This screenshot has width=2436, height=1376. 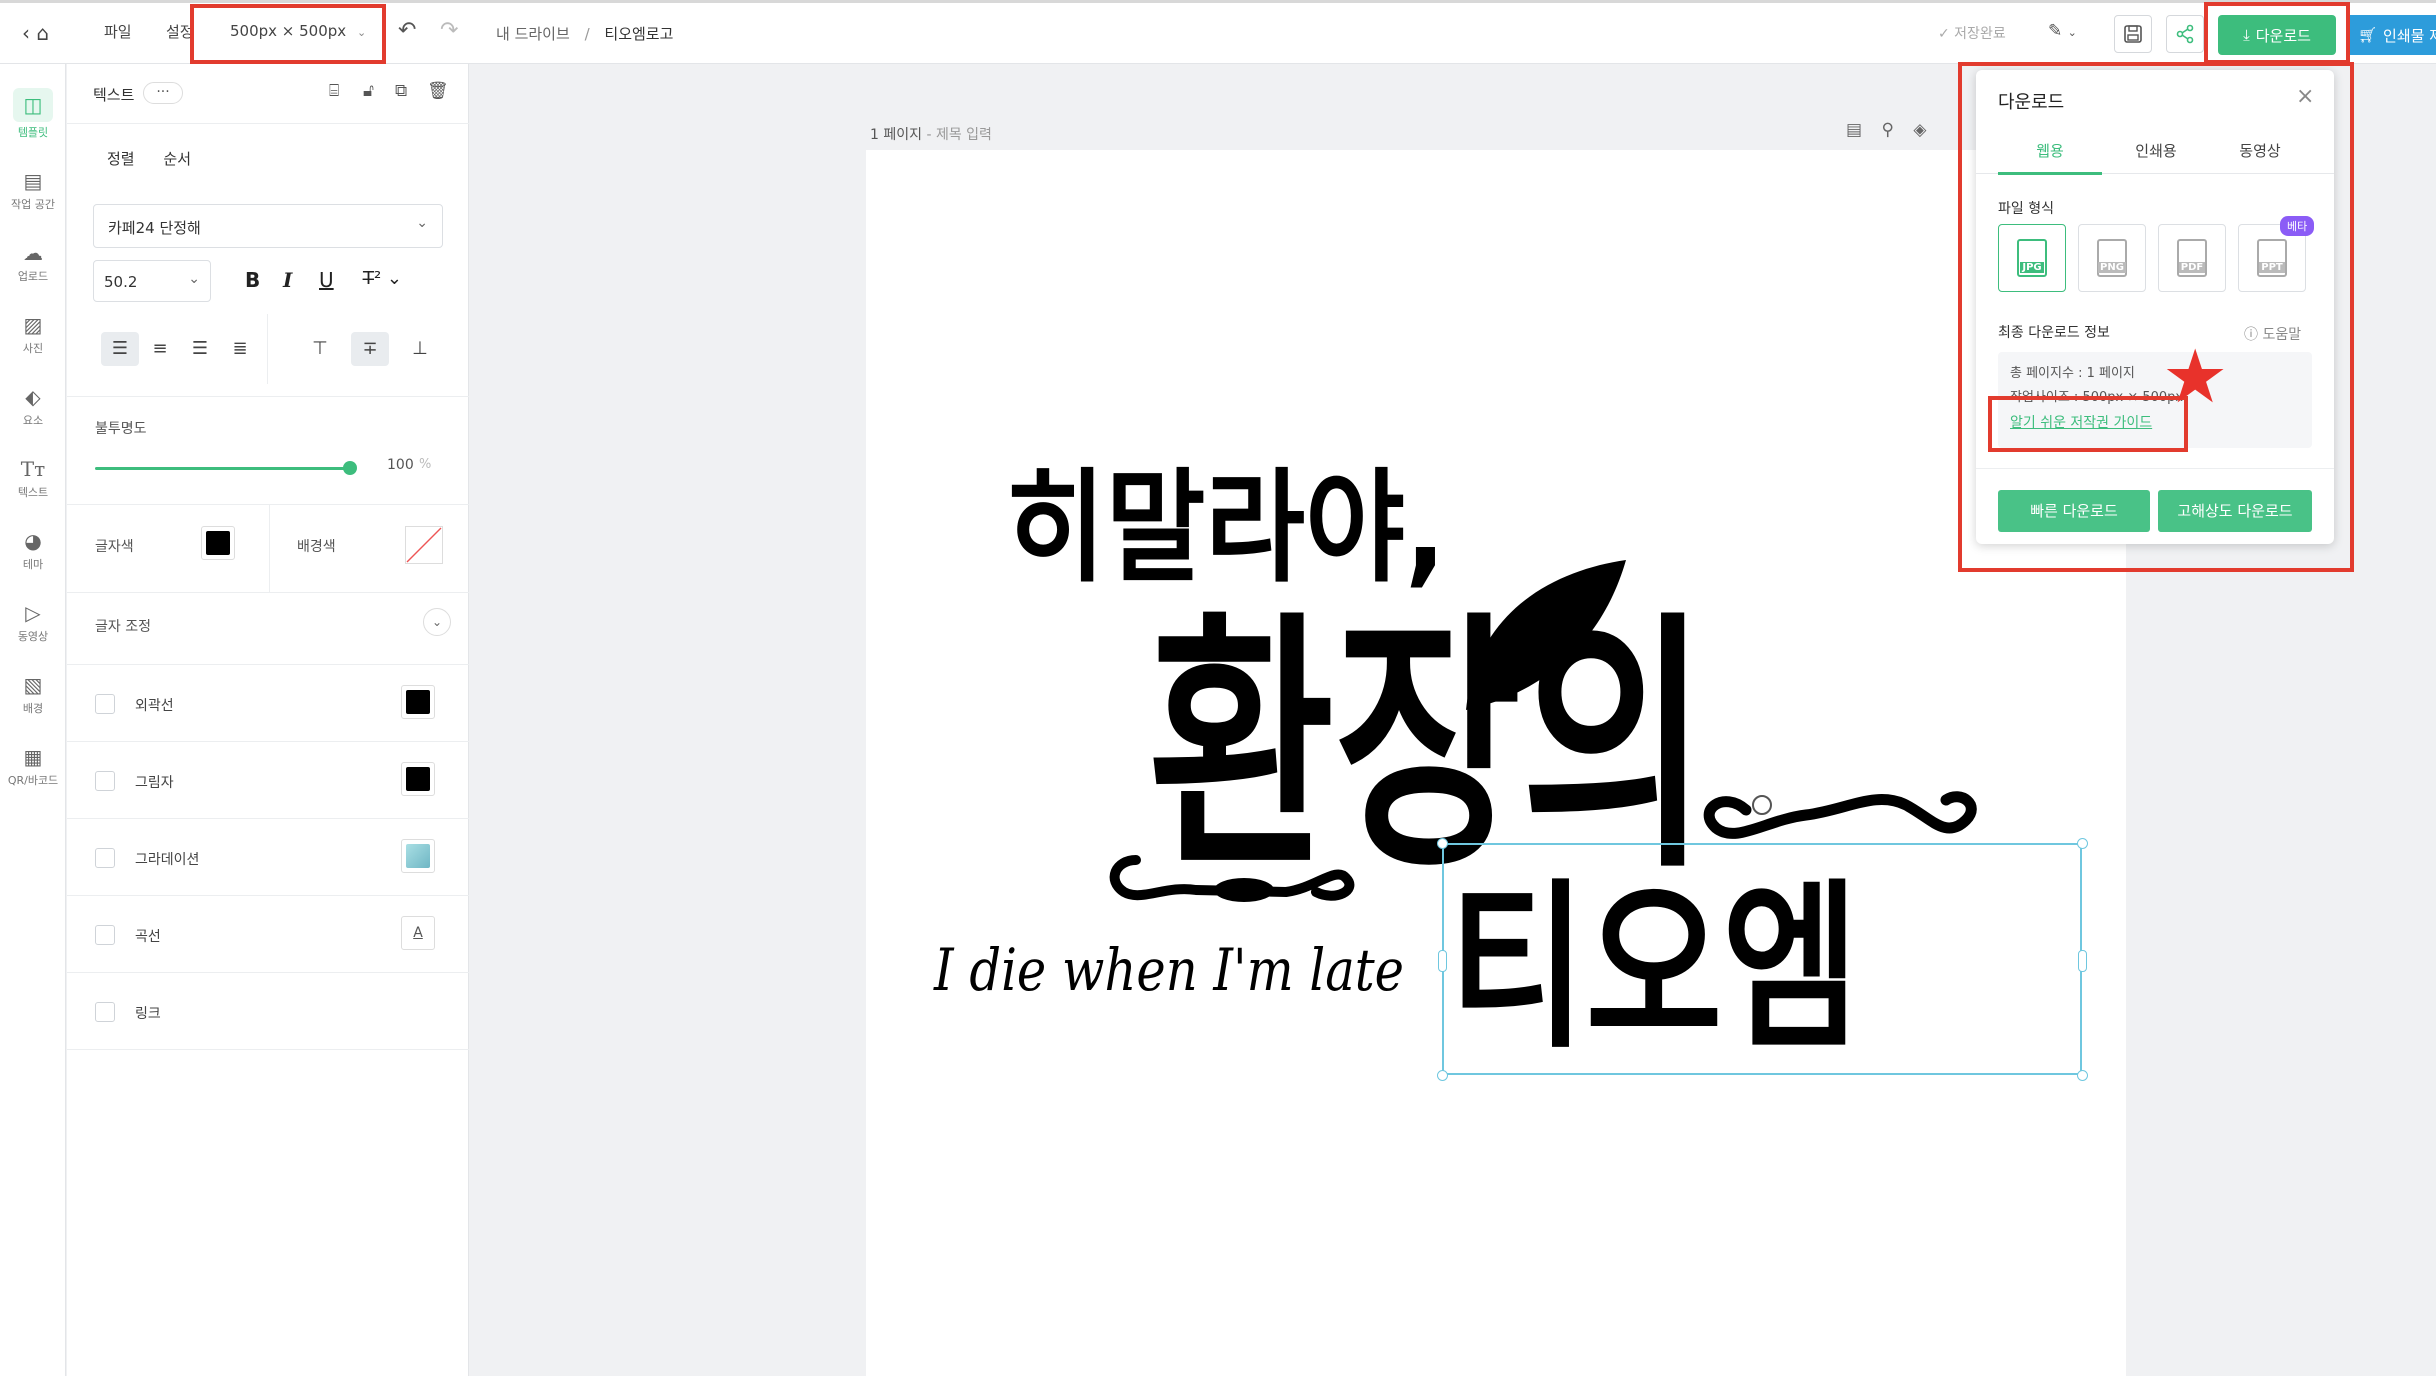 What do you see at coordinates (2074, 511) in the screenshot?
I see `quick-download-button: 빠른 다운로드` at bounding box center [2074, 511].